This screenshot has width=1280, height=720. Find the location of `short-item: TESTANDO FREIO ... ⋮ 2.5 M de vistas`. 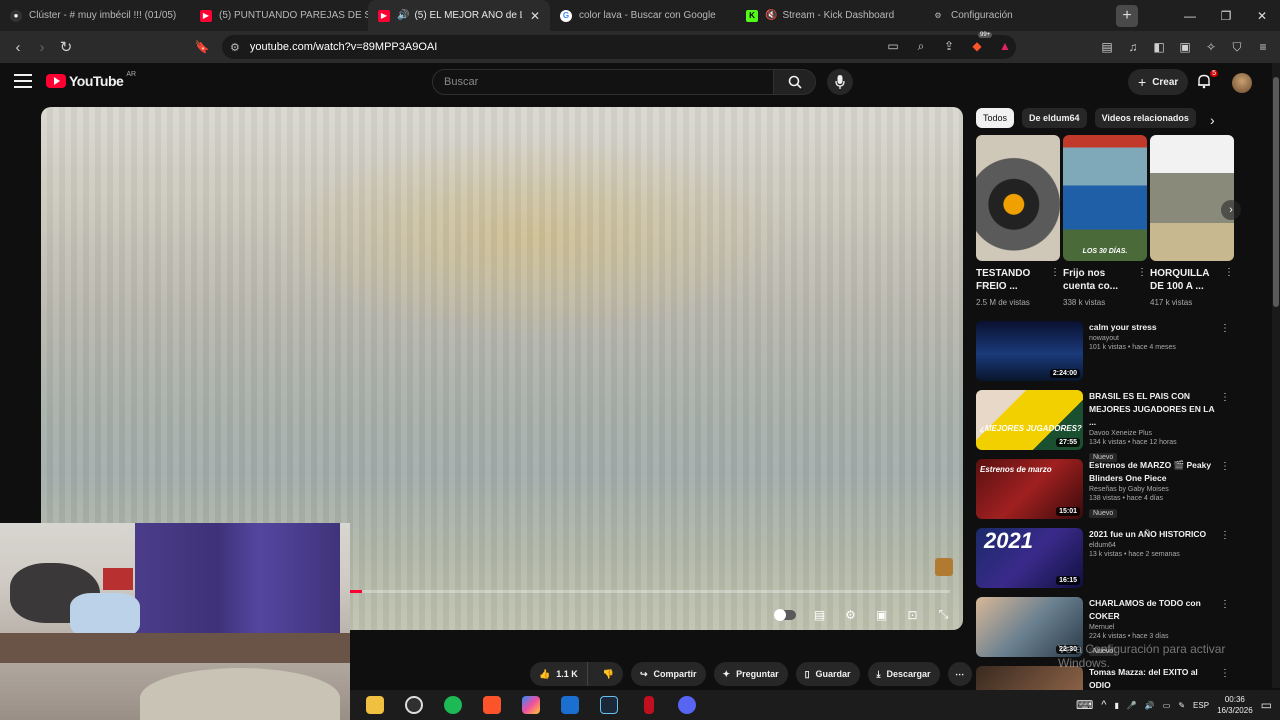

short-item: TESTANDO FREIO ... ⋮ 2.5 M de vistas is located at coordinates (1018, 221).